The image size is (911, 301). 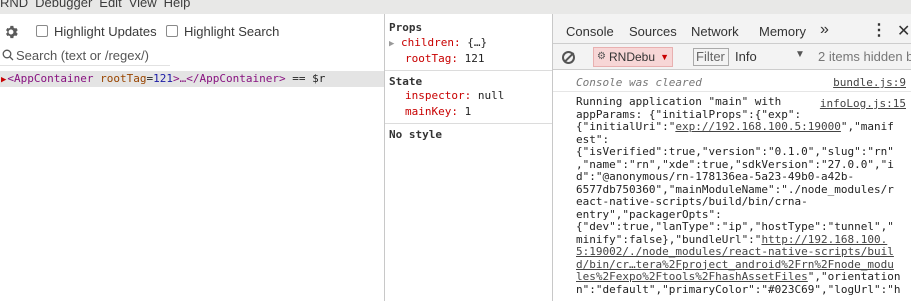 I want to click on context-label: RNDebu, so click(x=632, y=57).